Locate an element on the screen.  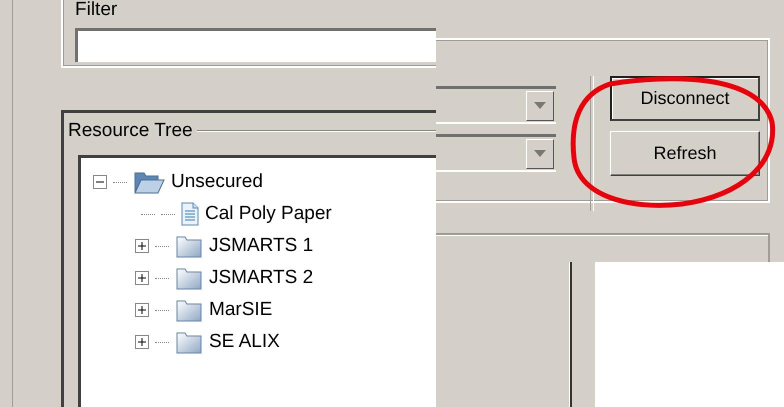
group-title: Resource Tree is located at coordinates (130, 131).